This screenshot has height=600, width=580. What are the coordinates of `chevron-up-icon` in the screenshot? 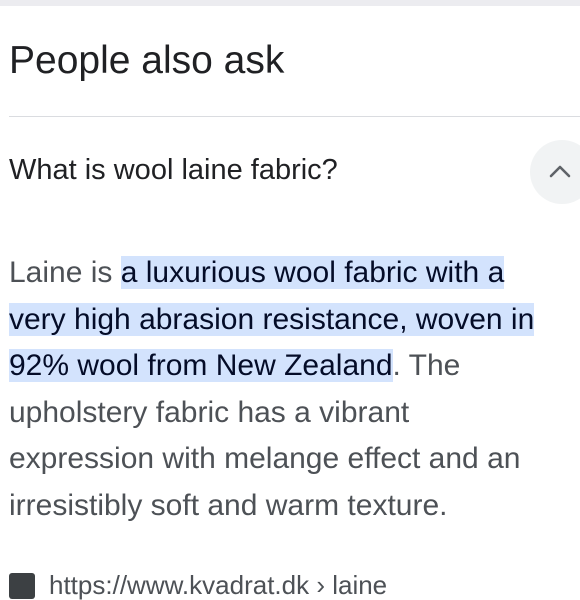 It's located at (560, 171).